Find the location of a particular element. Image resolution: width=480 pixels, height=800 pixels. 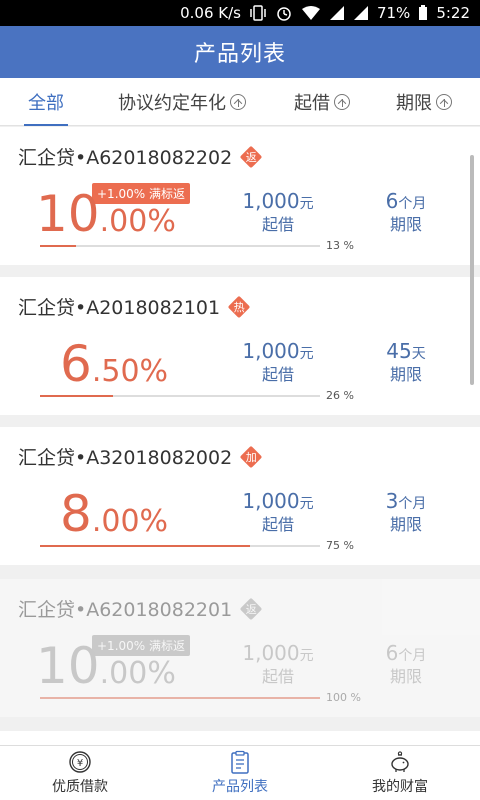

annual-rate: 6.50% is located at coordinates (114, 364).